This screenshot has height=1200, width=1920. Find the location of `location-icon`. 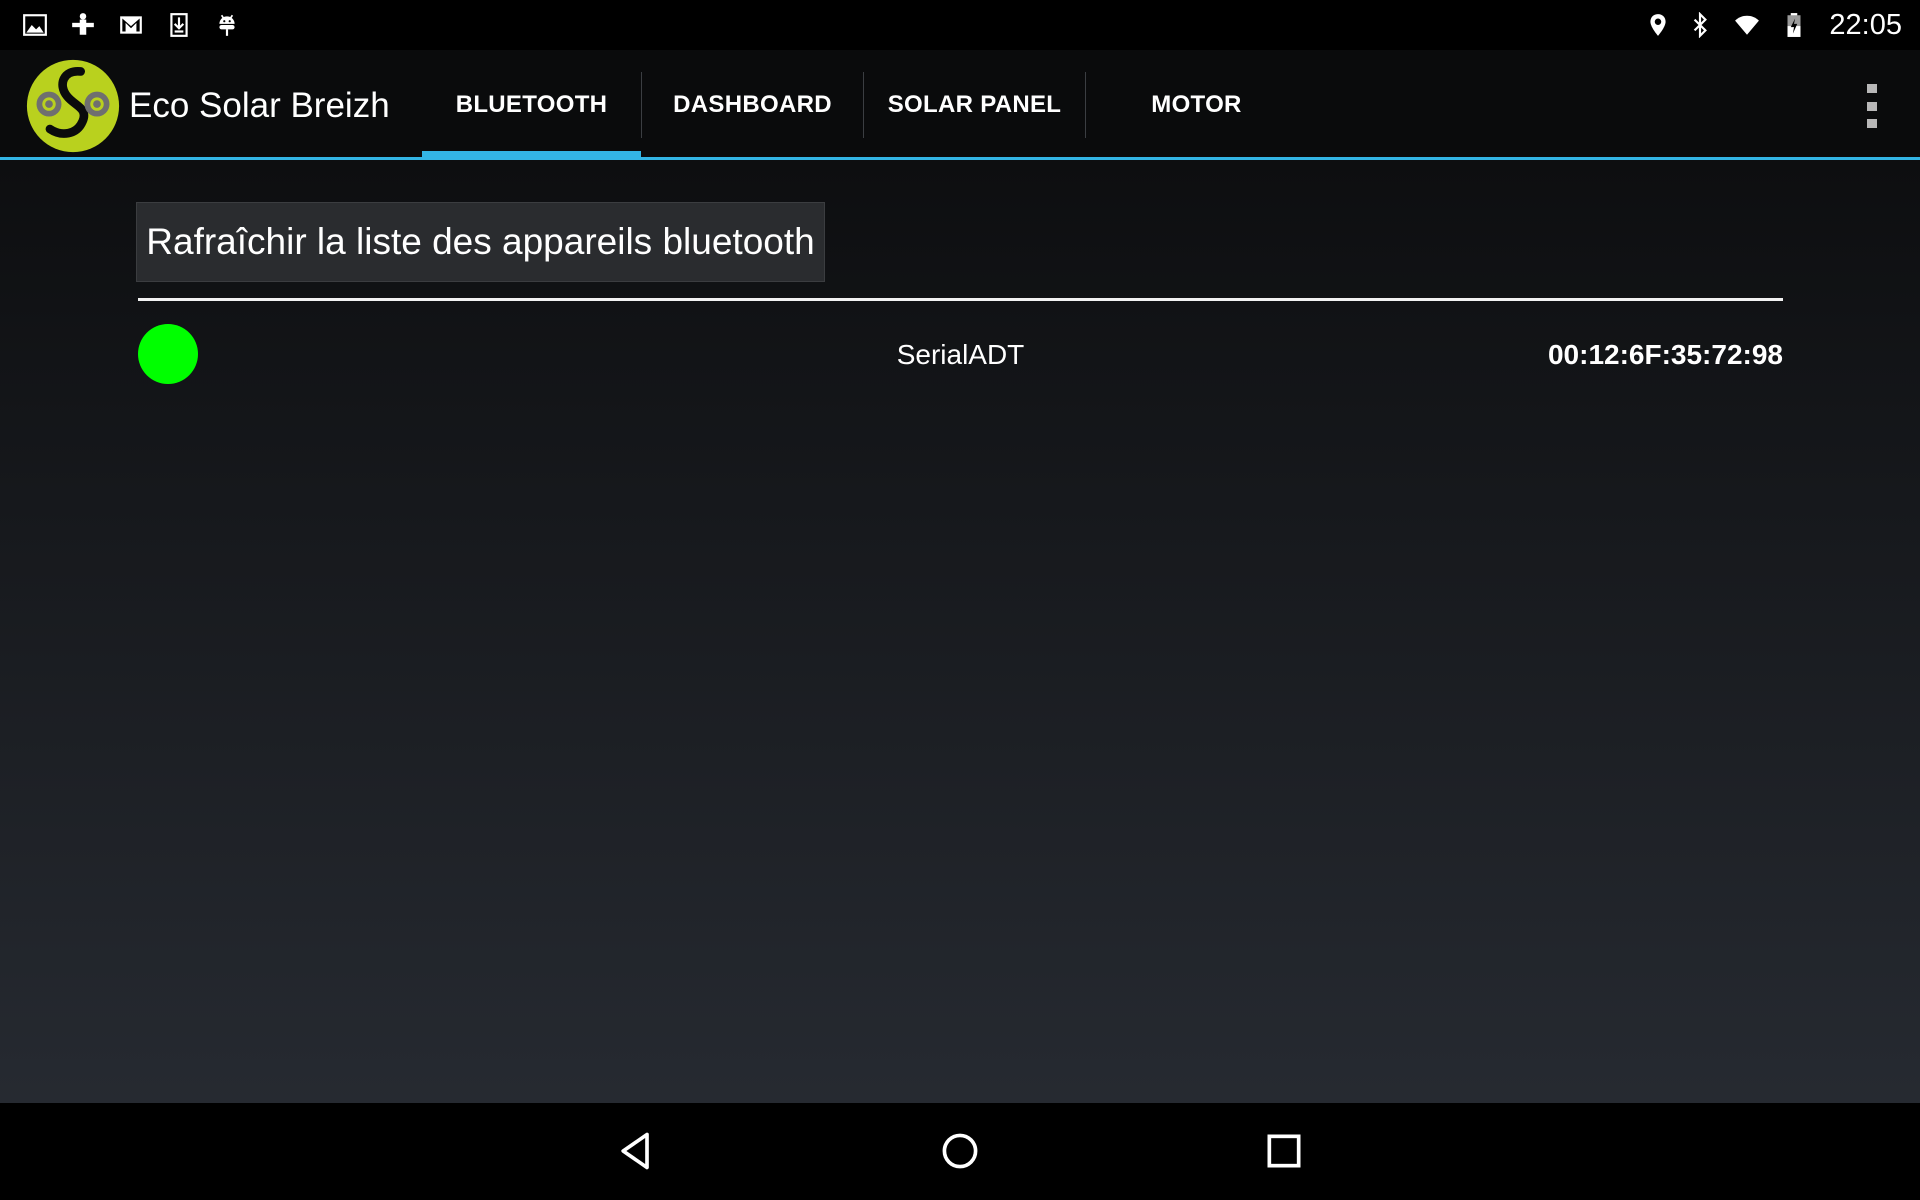

location-icon is located at coordinates (1658, 25).